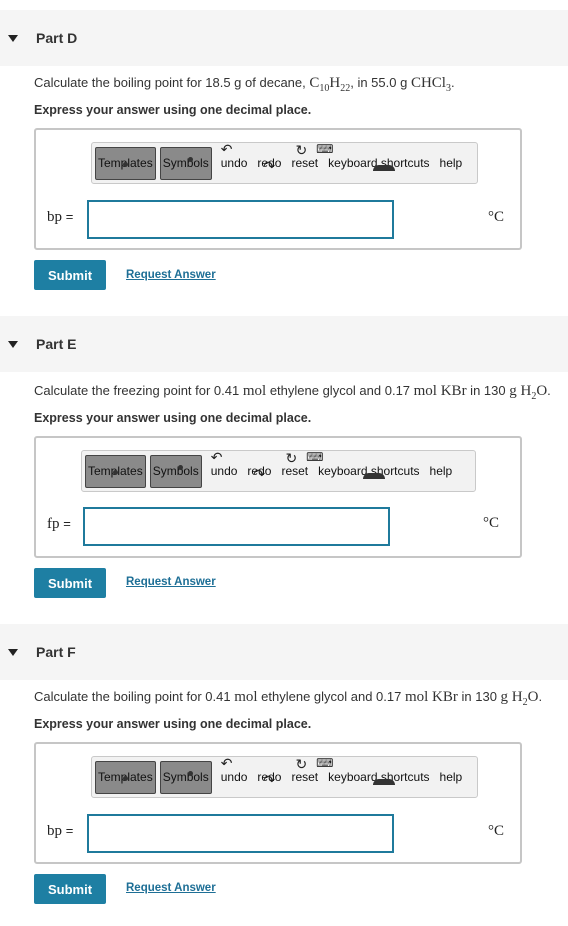 The height and width of the screenshot is (926, 568). What do you see at coordinates (284, 652) in the screenshot?
I see `part-f-header: Part F` at bounding box center [284, 652].